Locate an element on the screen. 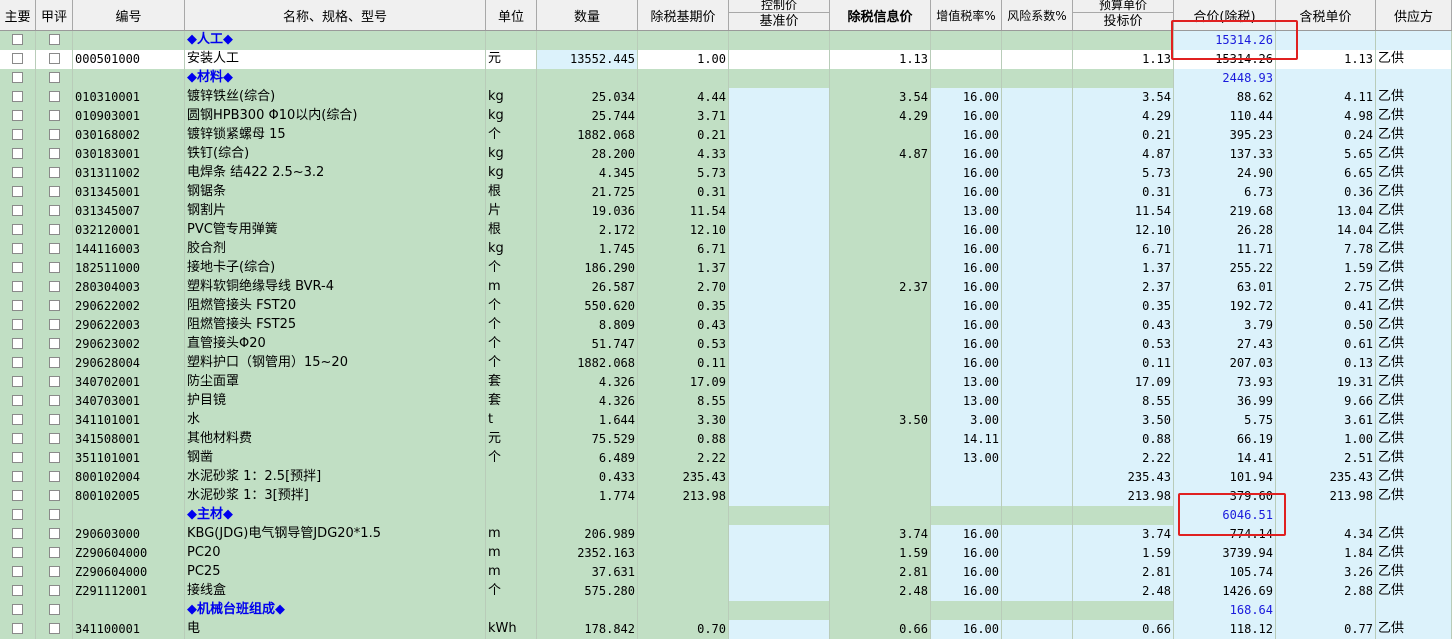 The width and height of the screenshot is (1452, 639). cell-total: 110.44 is located at coordinates (1225, 116).